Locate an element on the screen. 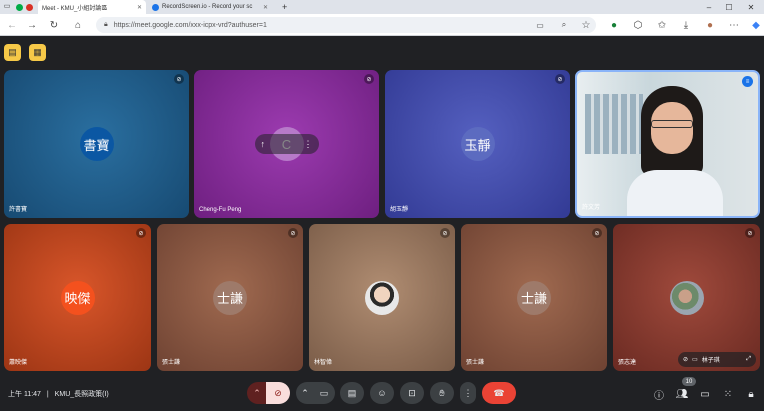 The height and width of the screenshot is (411, 764). more-vert-icon: ⋮ is located at coordinates (468, 392).